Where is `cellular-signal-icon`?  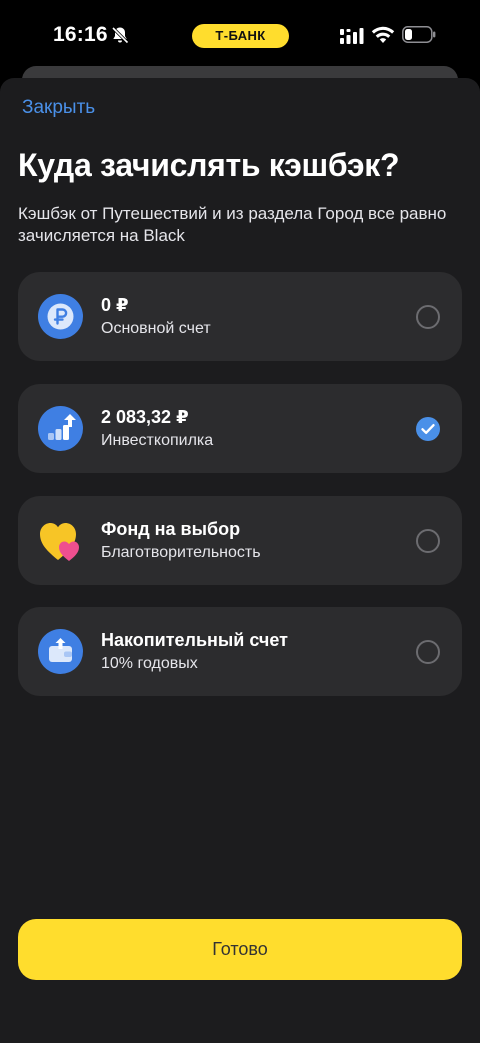 cellular-signal-icon is located at coordinates (352, 36).